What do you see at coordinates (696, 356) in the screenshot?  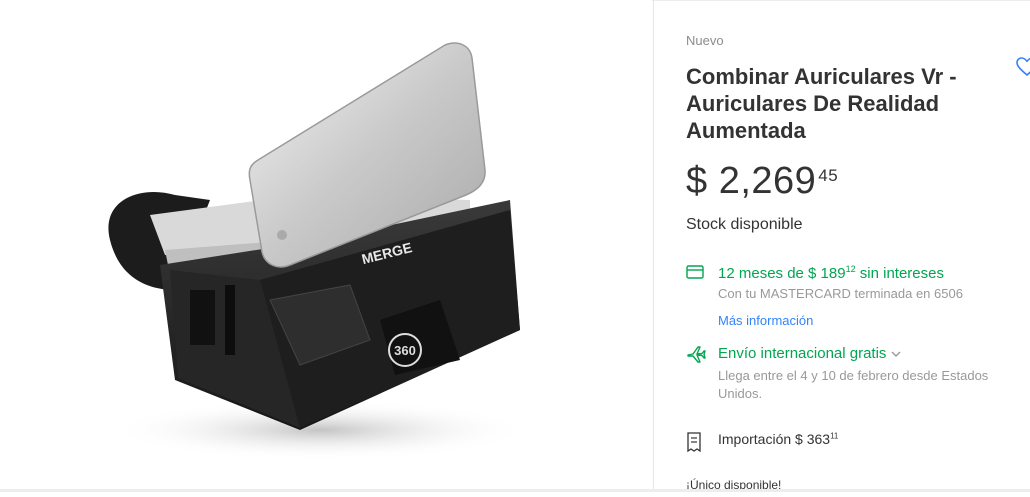 I see `airplane-icon` at bounding box center [696, 356].